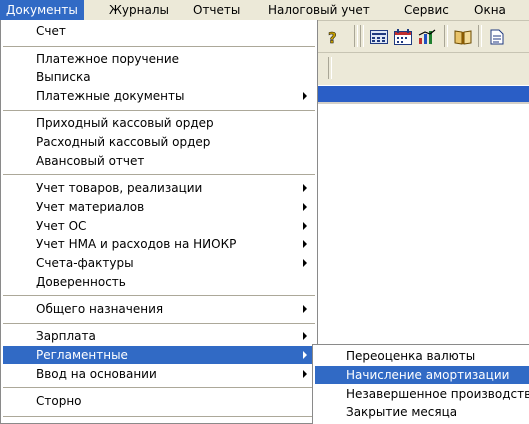  Describe the element at coordinates (216, 10) in the screenshot. I see `menu-reports: Отчеты` at that location.